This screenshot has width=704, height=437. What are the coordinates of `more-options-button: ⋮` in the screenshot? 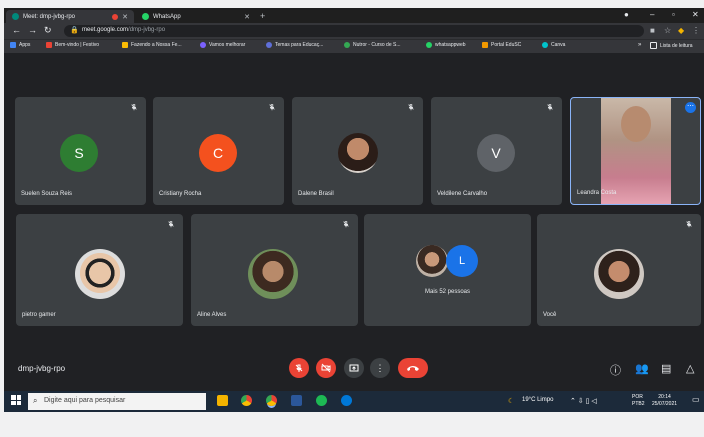 It's located at (380, 368).